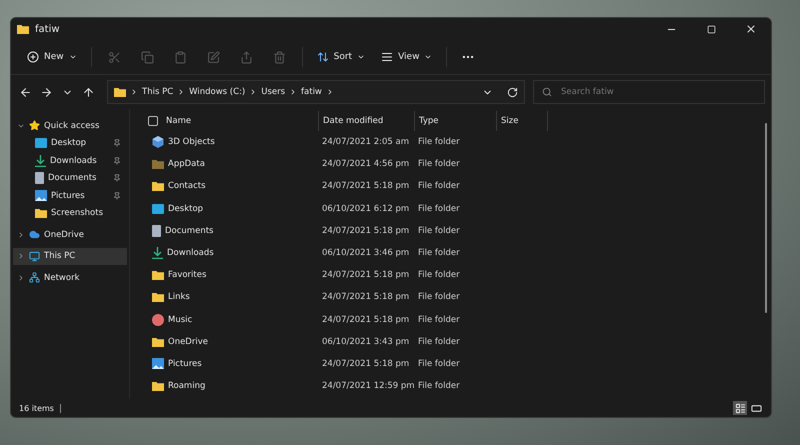 The width and height of the screenshot is (800, 445). I want to click on column-header: Name, so click(179, 121).